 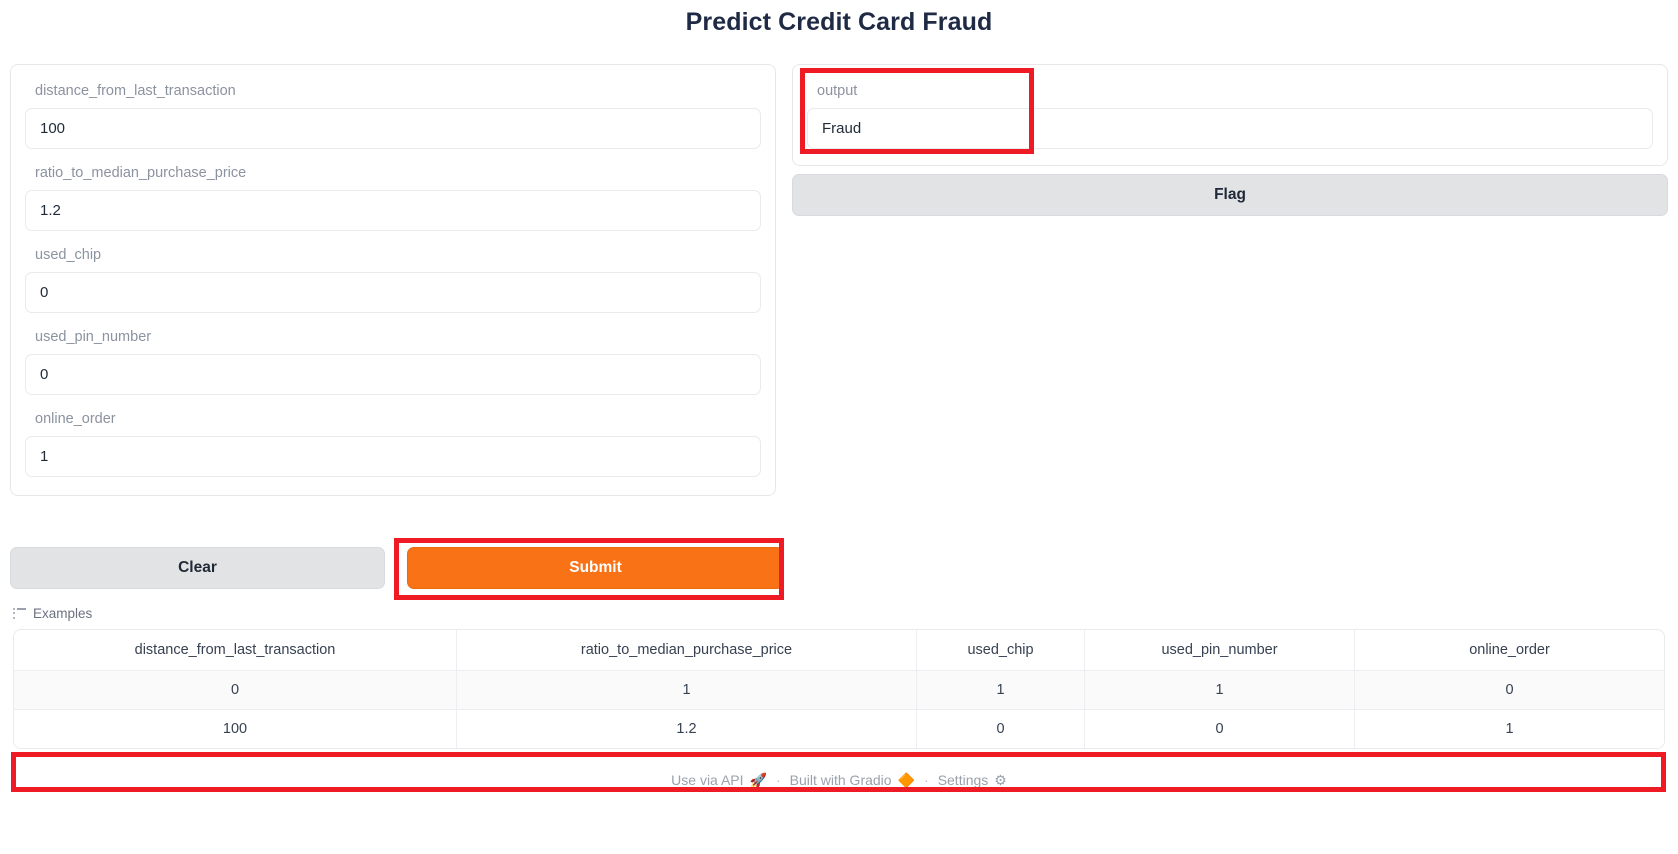 I want to click on field-label: ratio_to_median_purchase_price, so click(x=141, y=173).